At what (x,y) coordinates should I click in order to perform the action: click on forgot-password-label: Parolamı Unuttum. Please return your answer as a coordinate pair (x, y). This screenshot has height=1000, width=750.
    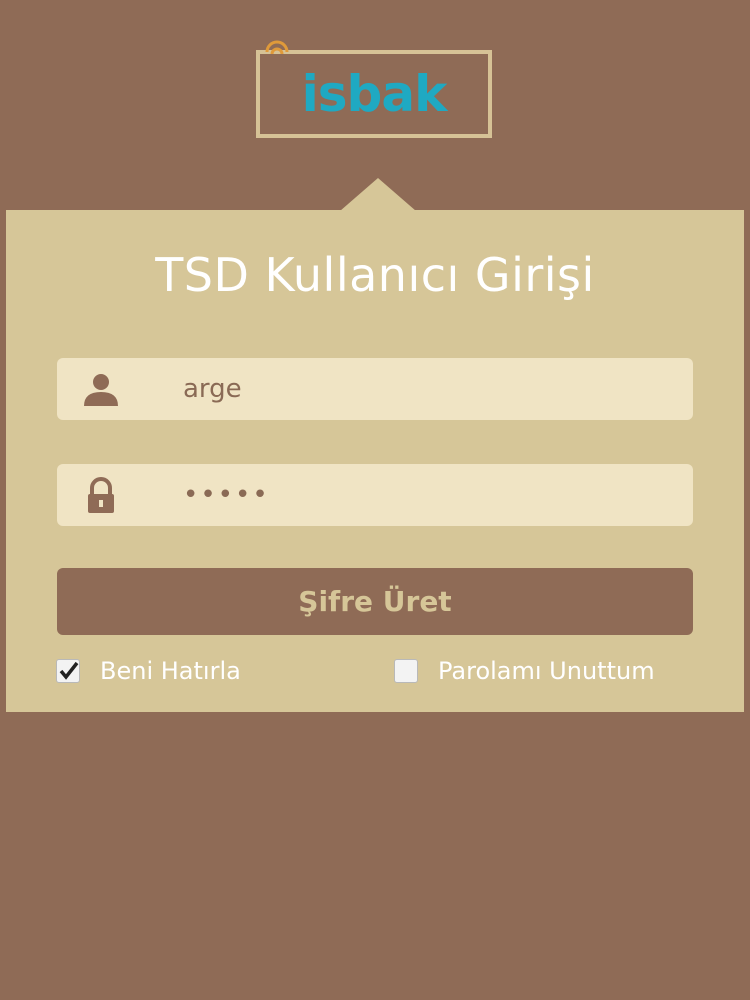
    Looking at the image, I should click on (546, 671).